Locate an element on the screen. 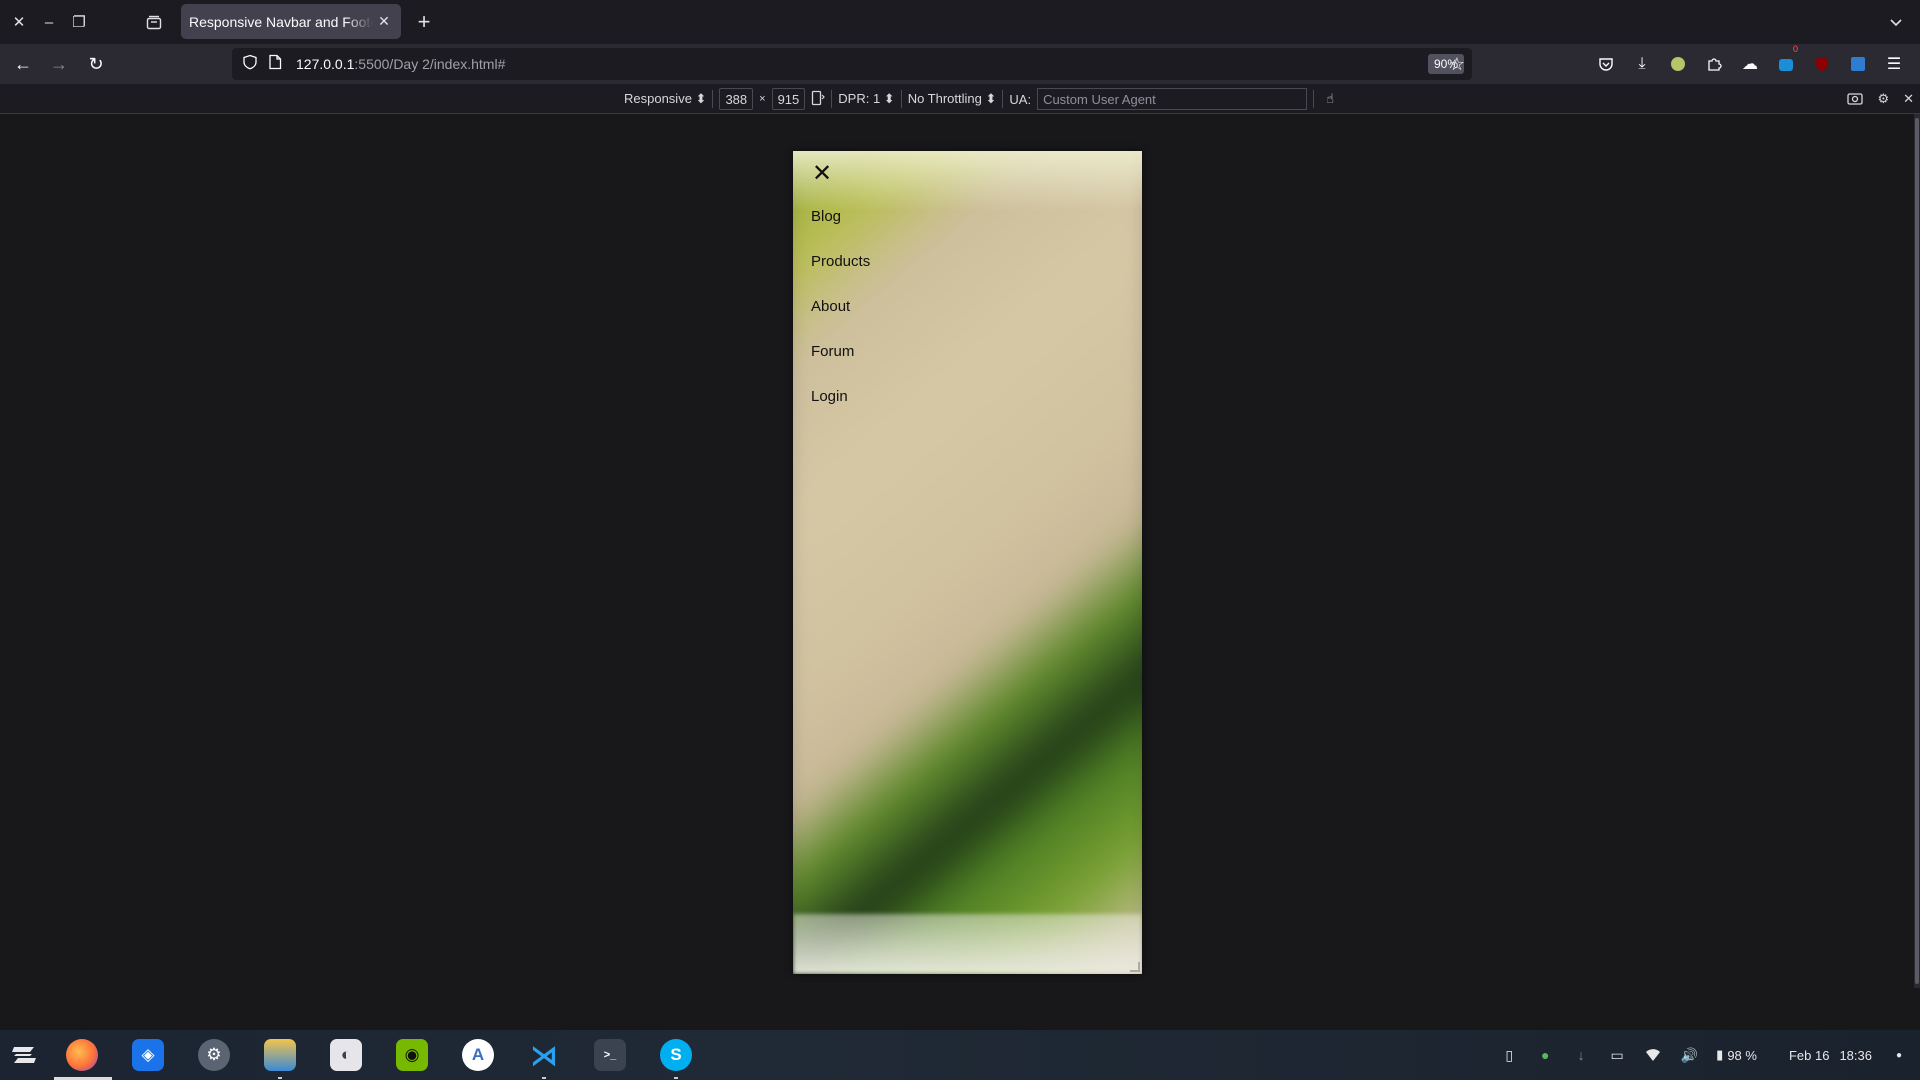 The height and width of the screenshot is (1080, 1920). date-text: Feb 16 is located at coordinates (1809, 1055).